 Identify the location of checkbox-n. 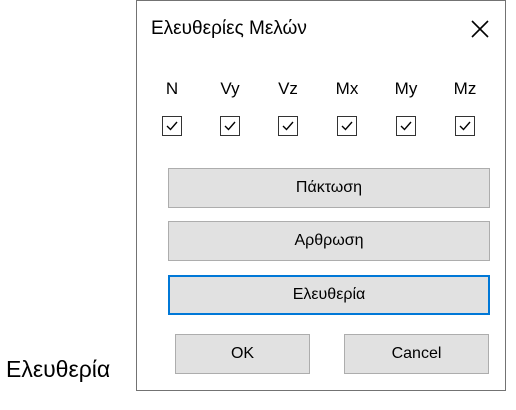
(172, 126).